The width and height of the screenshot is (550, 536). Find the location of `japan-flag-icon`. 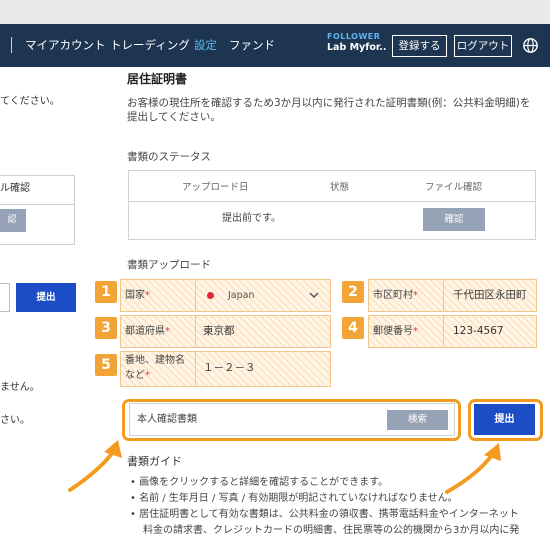

japan-flag-icon is located at coordinates (210, 295).